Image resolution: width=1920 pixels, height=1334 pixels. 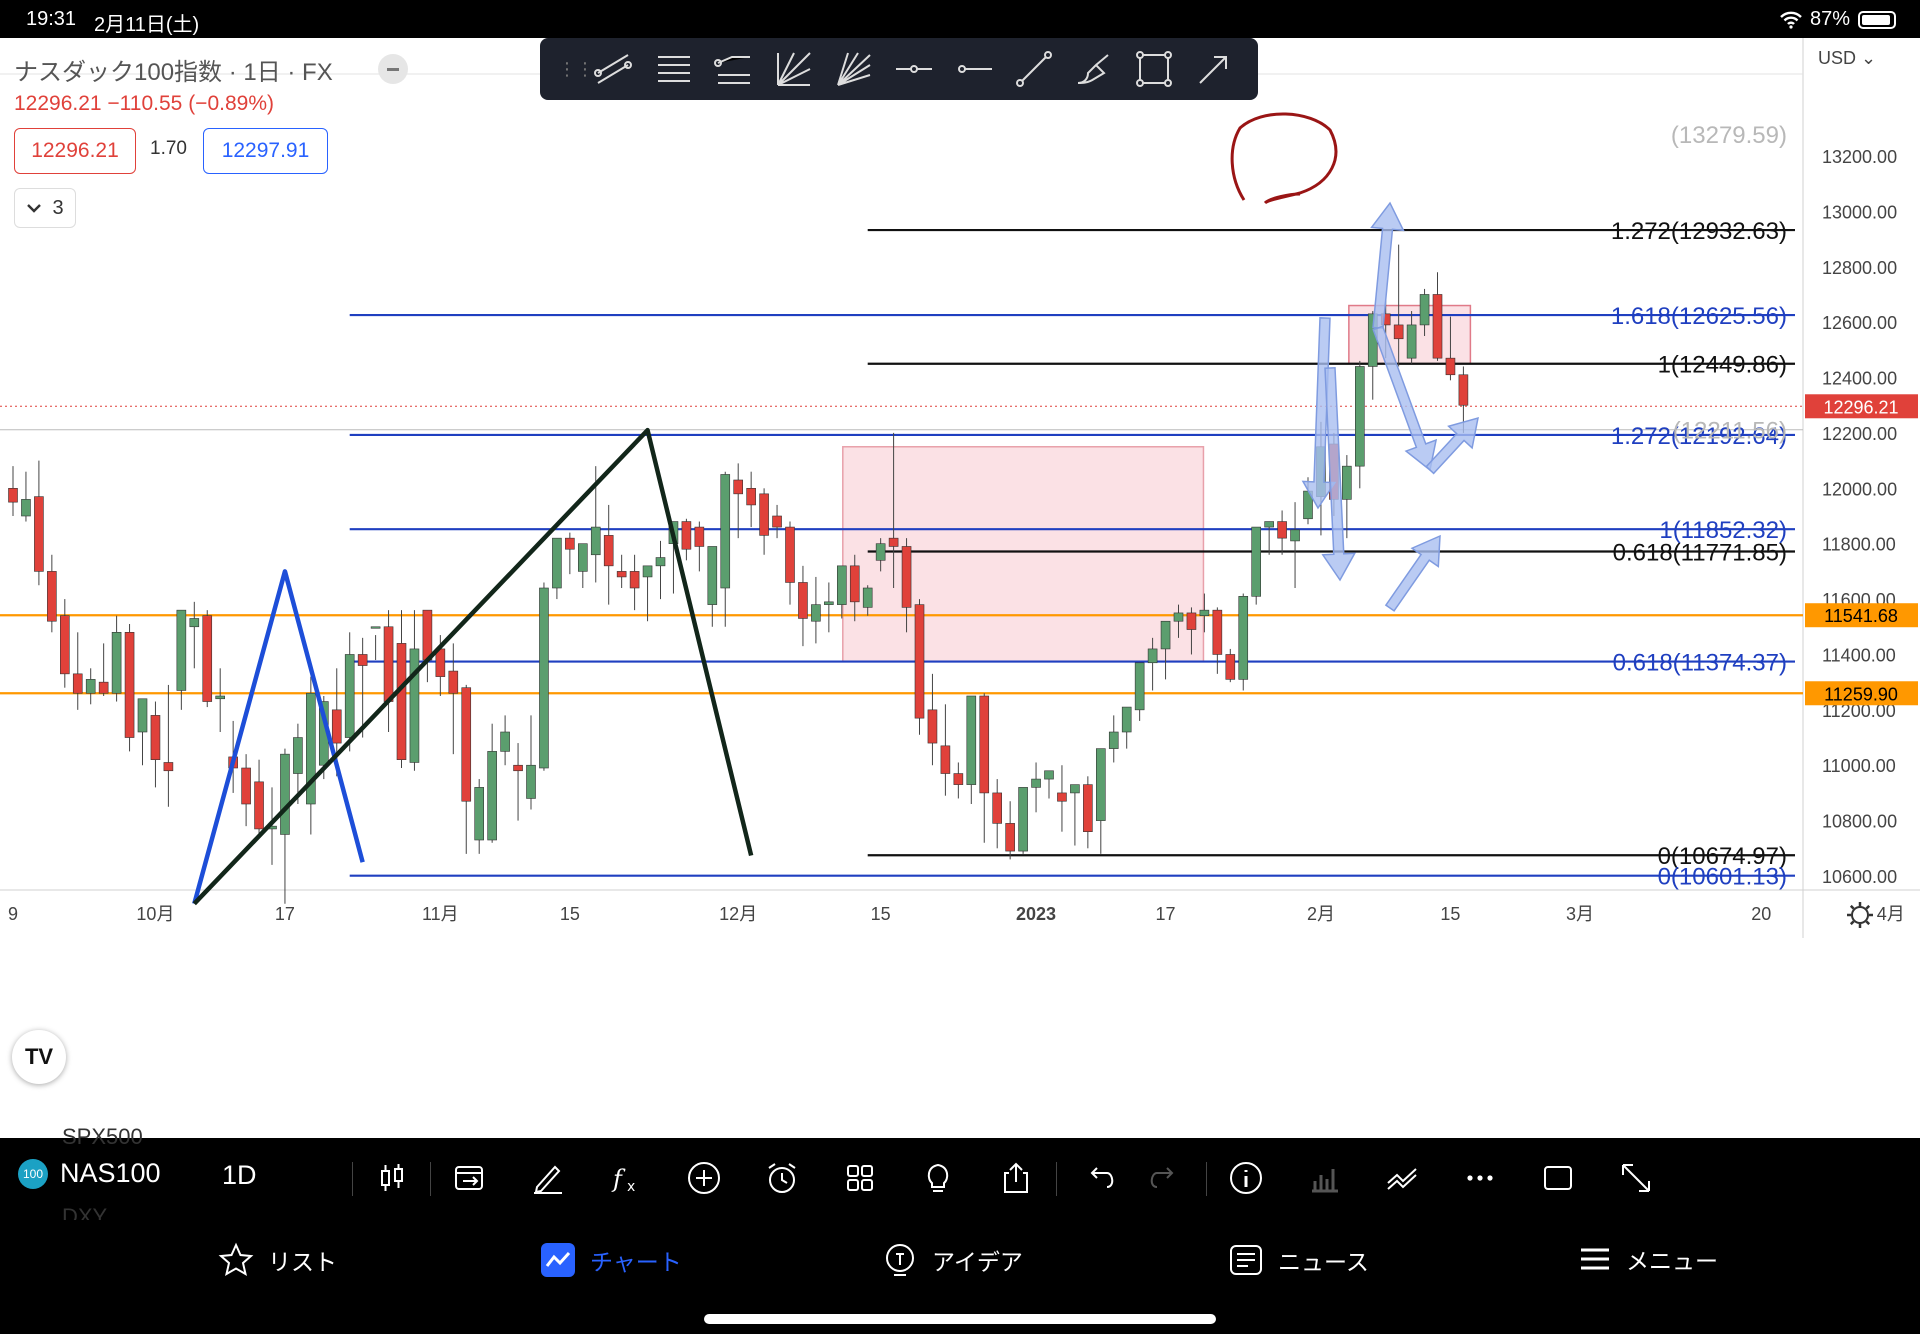 What do you see at coordinates (1847, 58) in the screenshot?
I see `currency-selector: USD ⌄` at bounding box center [1847, 58].